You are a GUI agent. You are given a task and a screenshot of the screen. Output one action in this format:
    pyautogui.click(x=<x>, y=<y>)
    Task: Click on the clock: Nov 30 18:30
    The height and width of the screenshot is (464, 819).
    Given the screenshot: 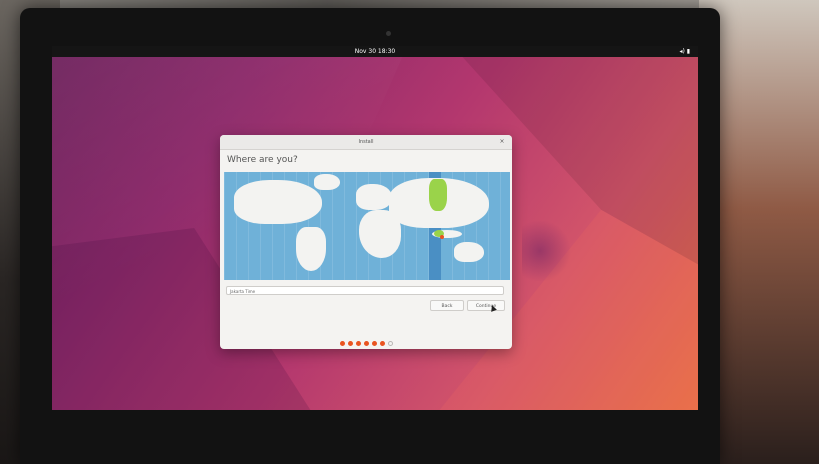 What is the action you would take?
    pyautogui.click(x=375, y=51)
    